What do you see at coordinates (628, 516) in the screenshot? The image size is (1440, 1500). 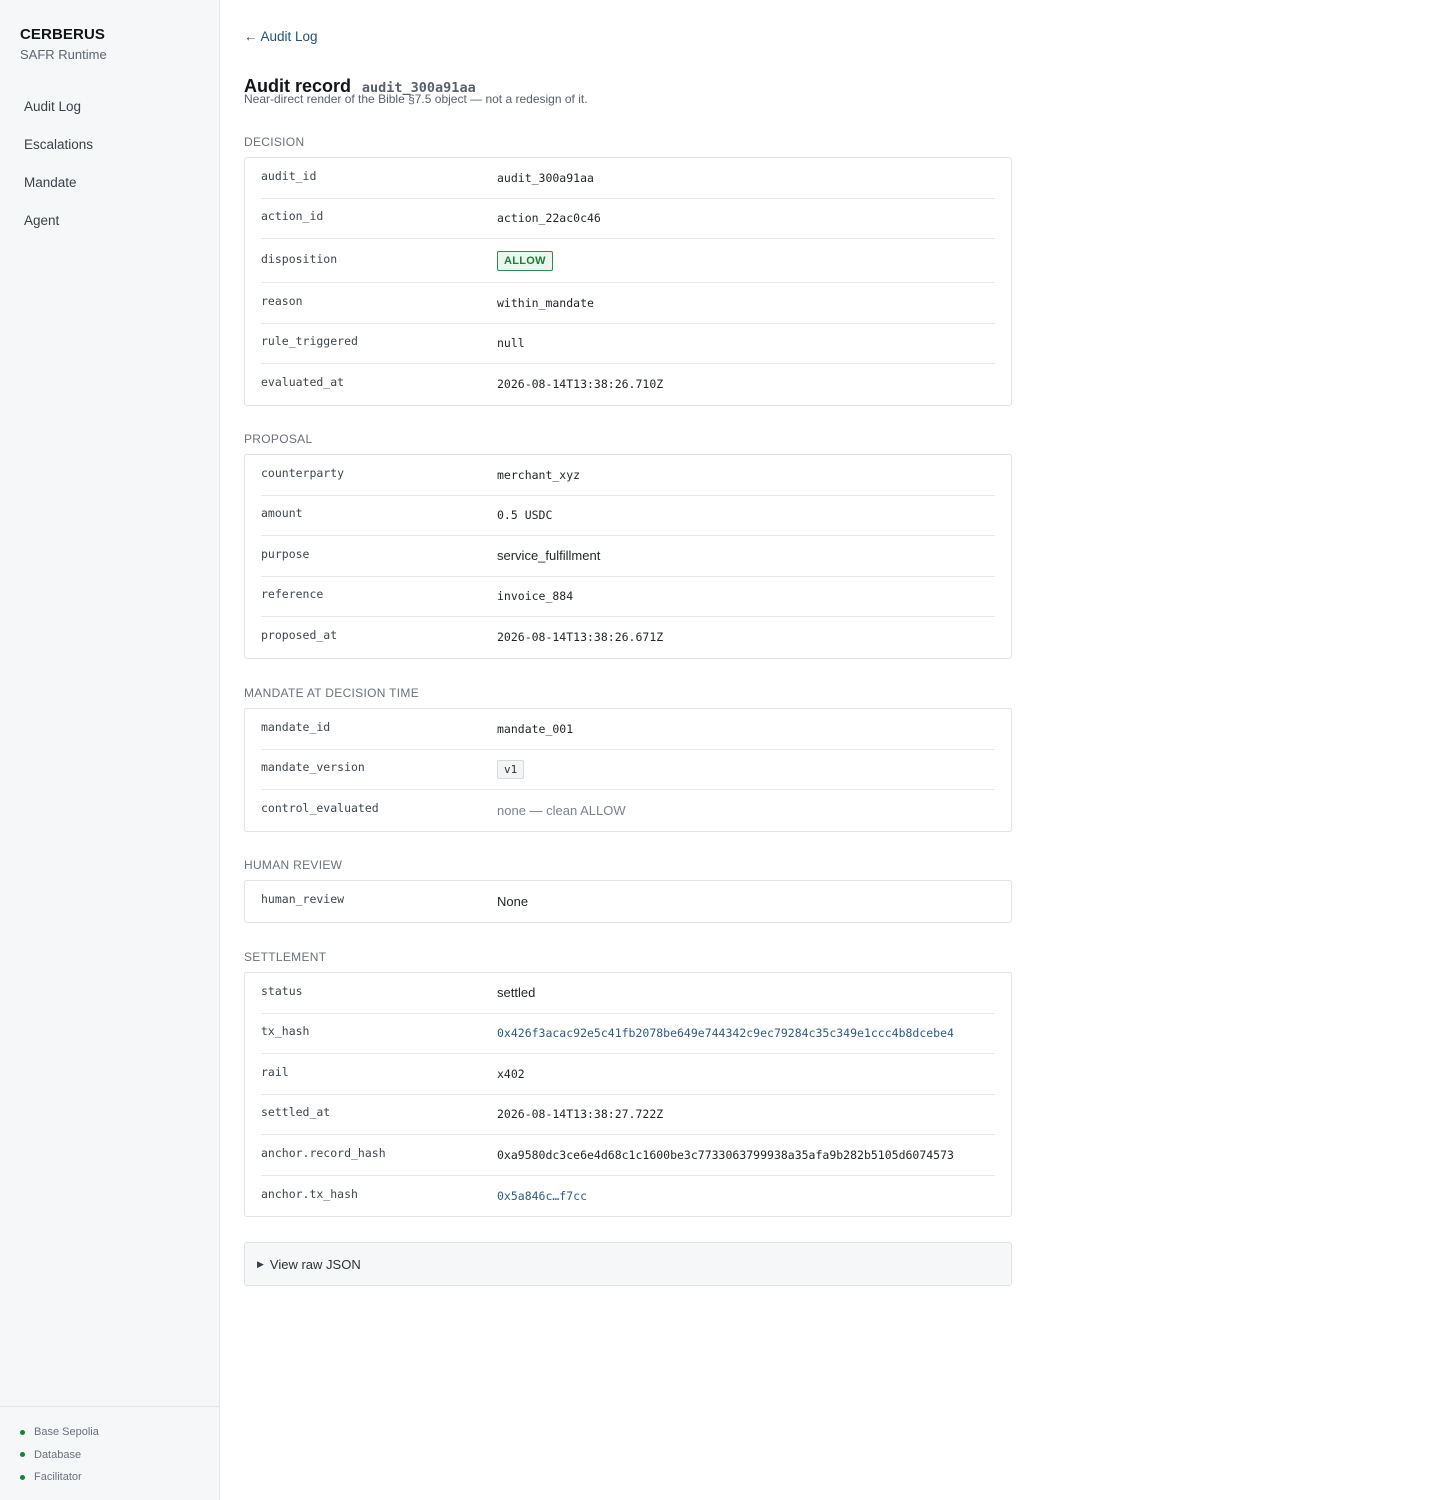 I see `field-row: amount 0.5 USDC` at bounding box center [628, 516].